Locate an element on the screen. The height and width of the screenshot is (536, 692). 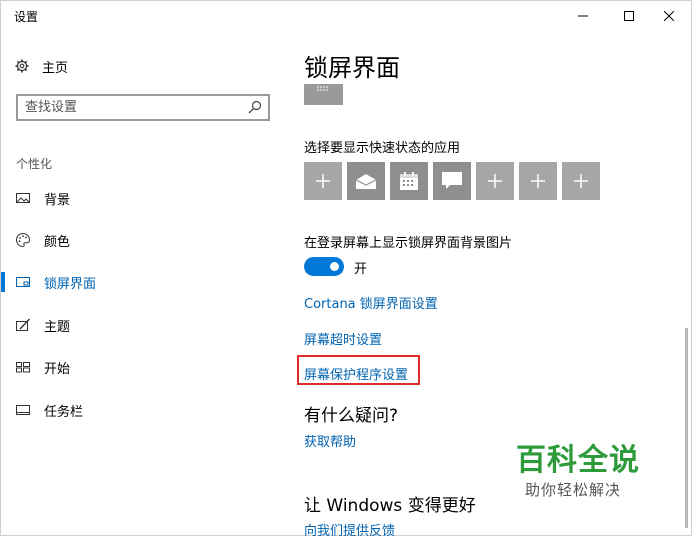
sidebar-item-themes: 主题 is located at coordinates (142, 325).